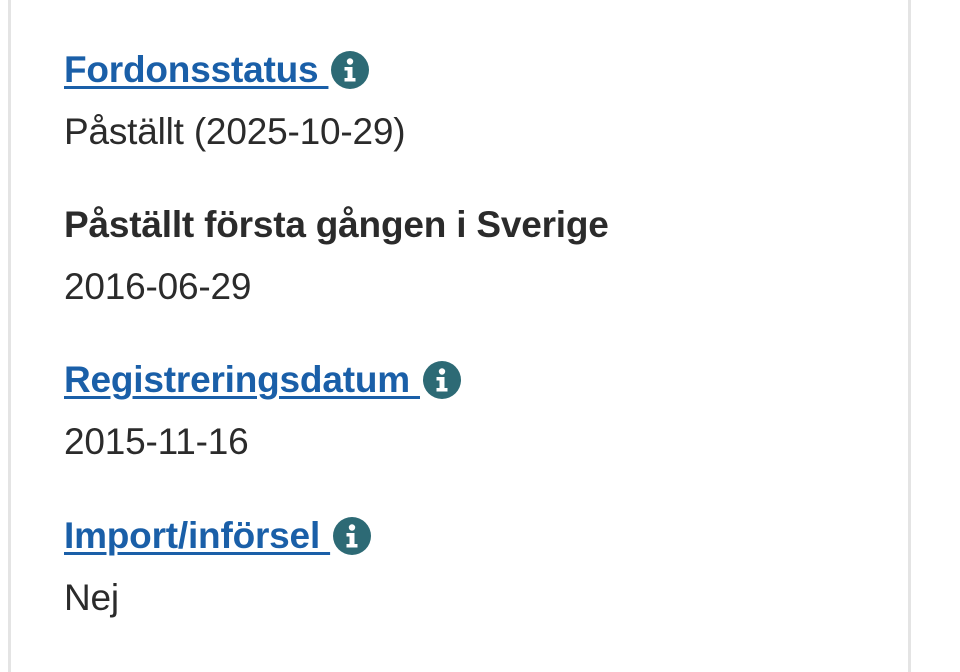 Image resolution: width=960 pixels, height=672 pixels. What do you see at coordinates (262, 411) in the screenshot?
I see `field-registreringsdatum: Registreringsdatum 2015-11-16` at bounding box center [262, 411].